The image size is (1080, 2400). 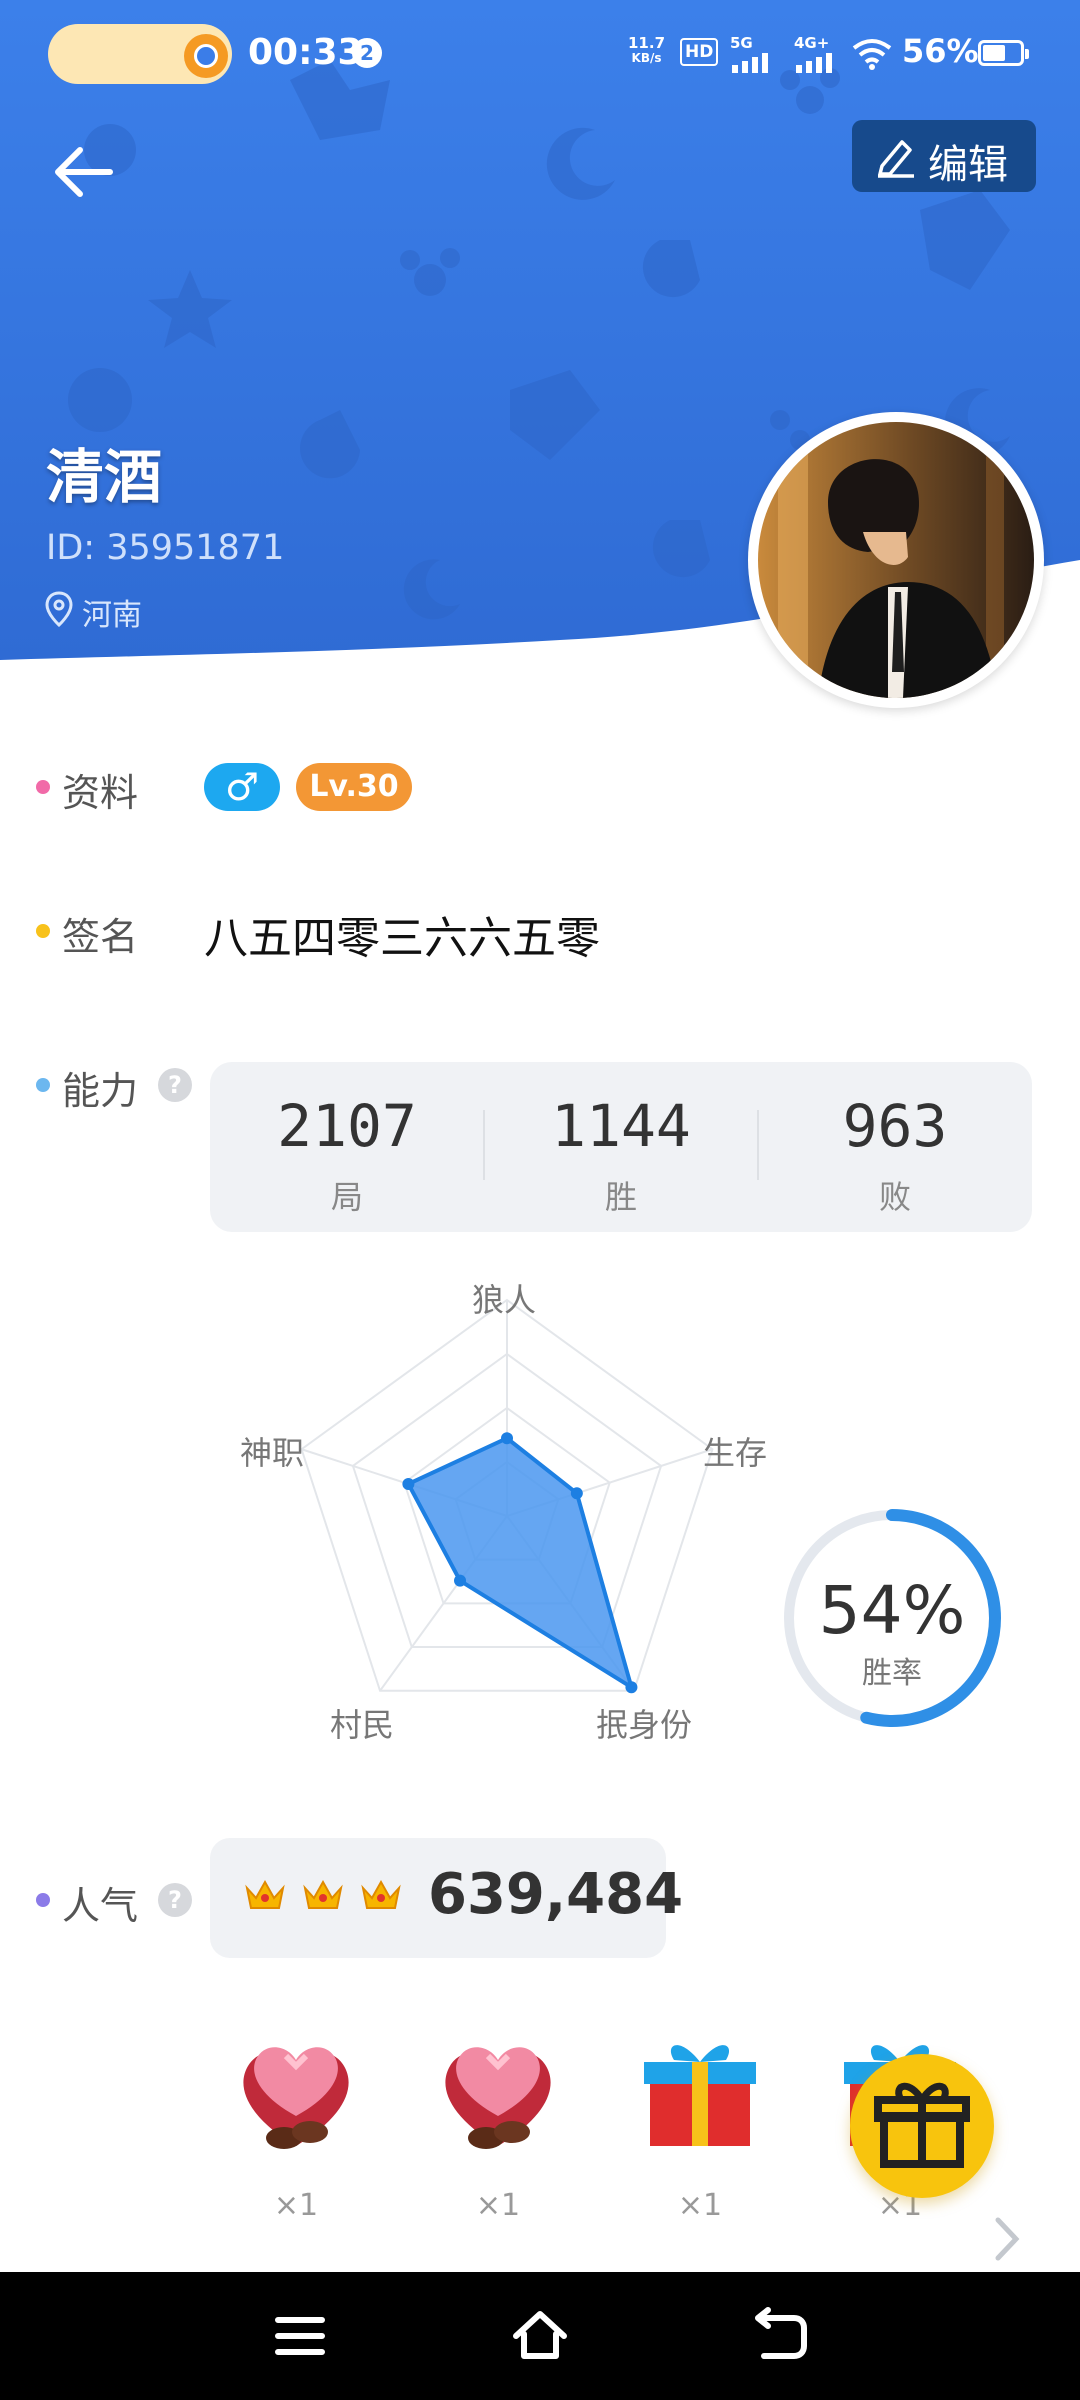 I want to click on ability-radar-chart, so click(x=507, y=1496).